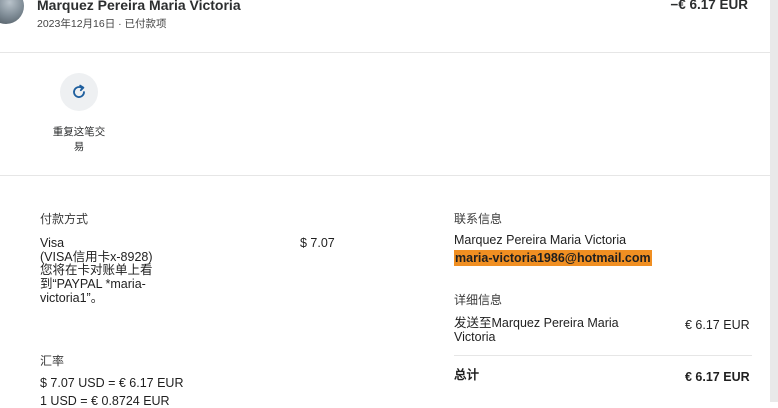 This screenshot has height=408, width=778. Describe the element at coordinates (467, 375) in the screenshot. I see `total-label: 总计` at that location.